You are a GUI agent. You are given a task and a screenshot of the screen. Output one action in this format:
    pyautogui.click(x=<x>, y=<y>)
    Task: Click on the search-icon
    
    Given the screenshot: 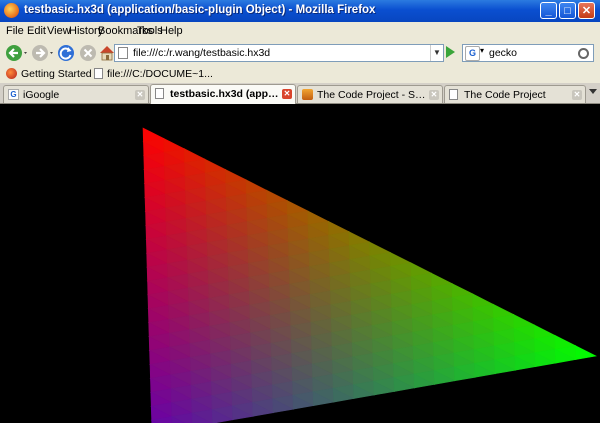 What is the action you would take?
    pyautogui.click(x=583, y=53)
    